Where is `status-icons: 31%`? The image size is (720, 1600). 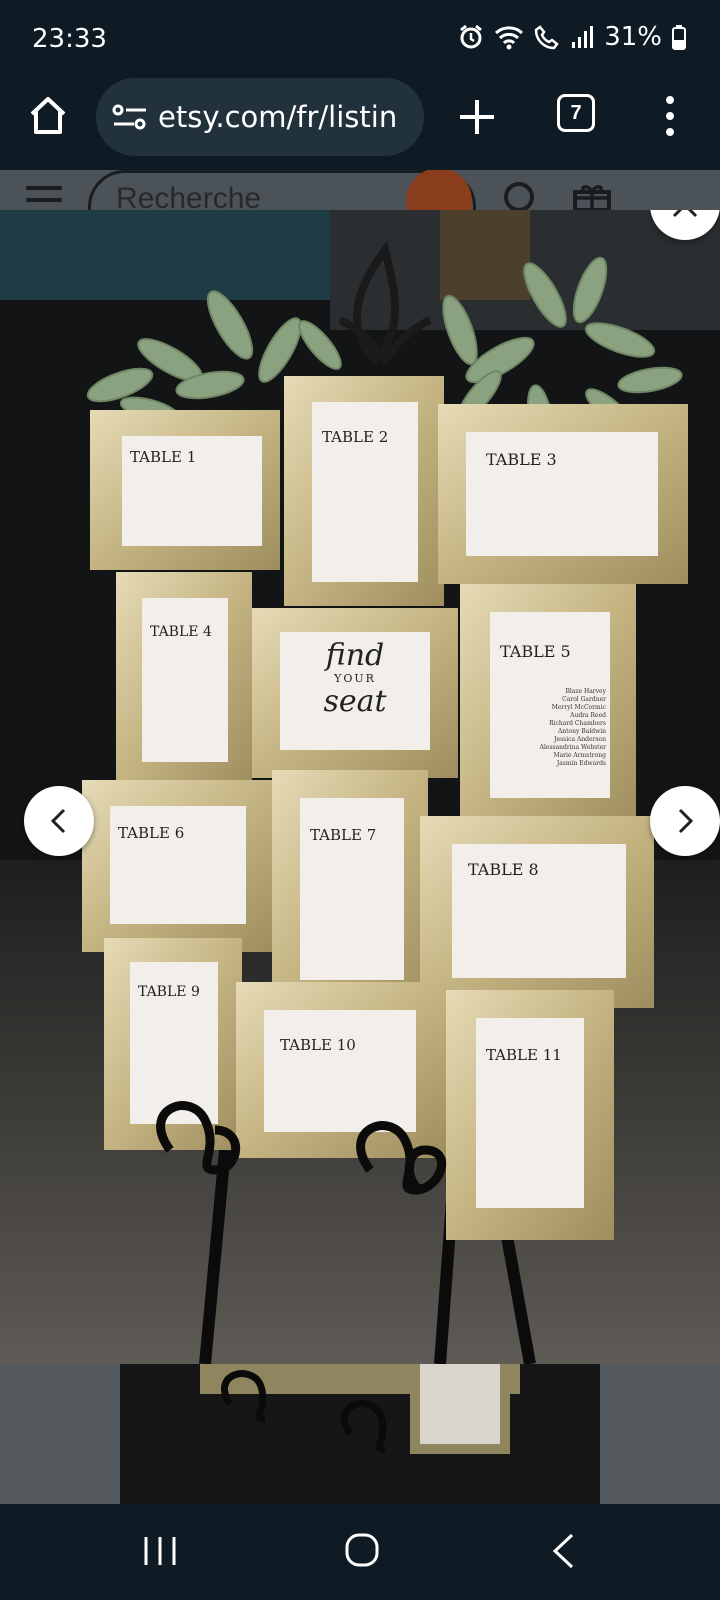
status-icons: 31% is located at coordinates (572, 37).